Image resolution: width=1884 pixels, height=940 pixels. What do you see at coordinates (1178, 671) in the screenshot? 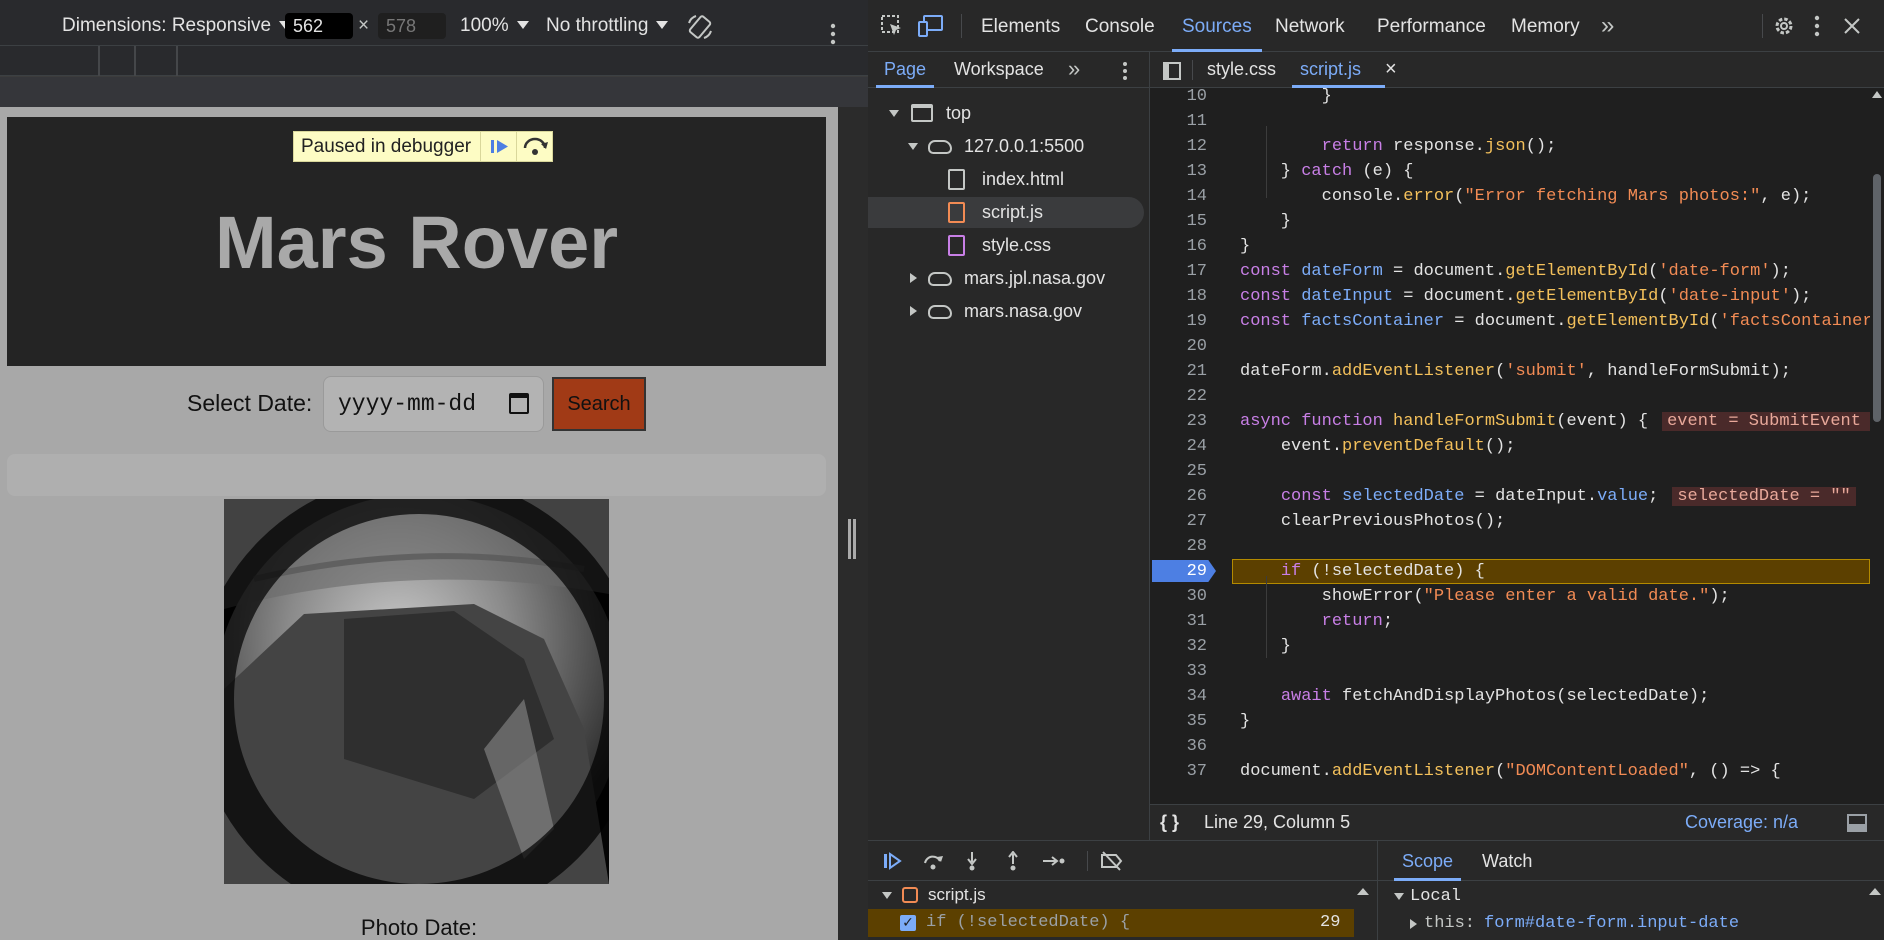
I see `line-number: 33` at bounding box center [1178, 671].